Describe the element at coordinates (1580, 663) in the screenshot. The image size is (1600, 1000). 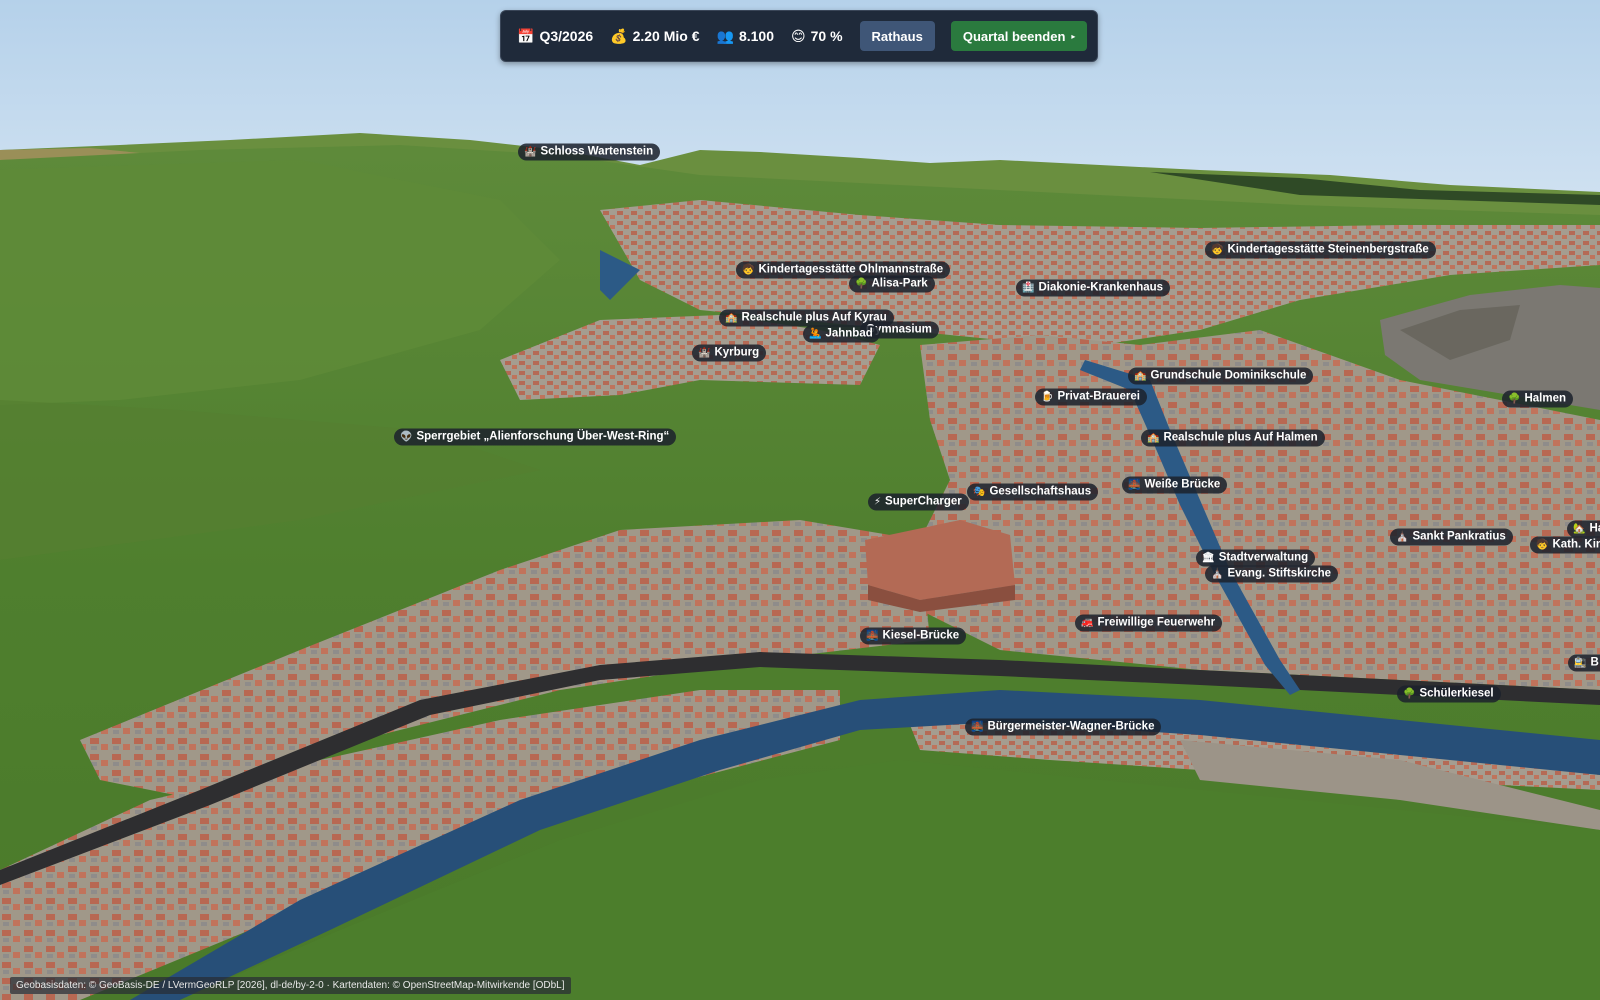
I see `station-icon: 🚉` at that location.